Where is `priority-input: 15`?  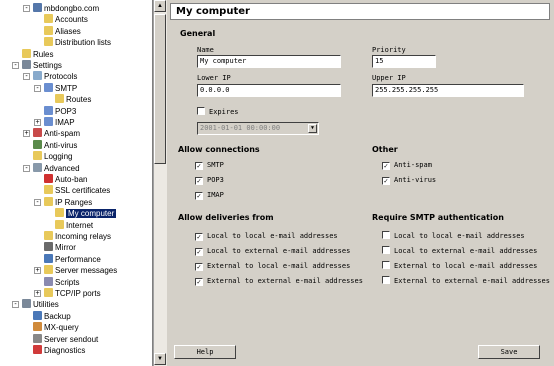 priority-input: 15 is located at coordinates (404, 61).